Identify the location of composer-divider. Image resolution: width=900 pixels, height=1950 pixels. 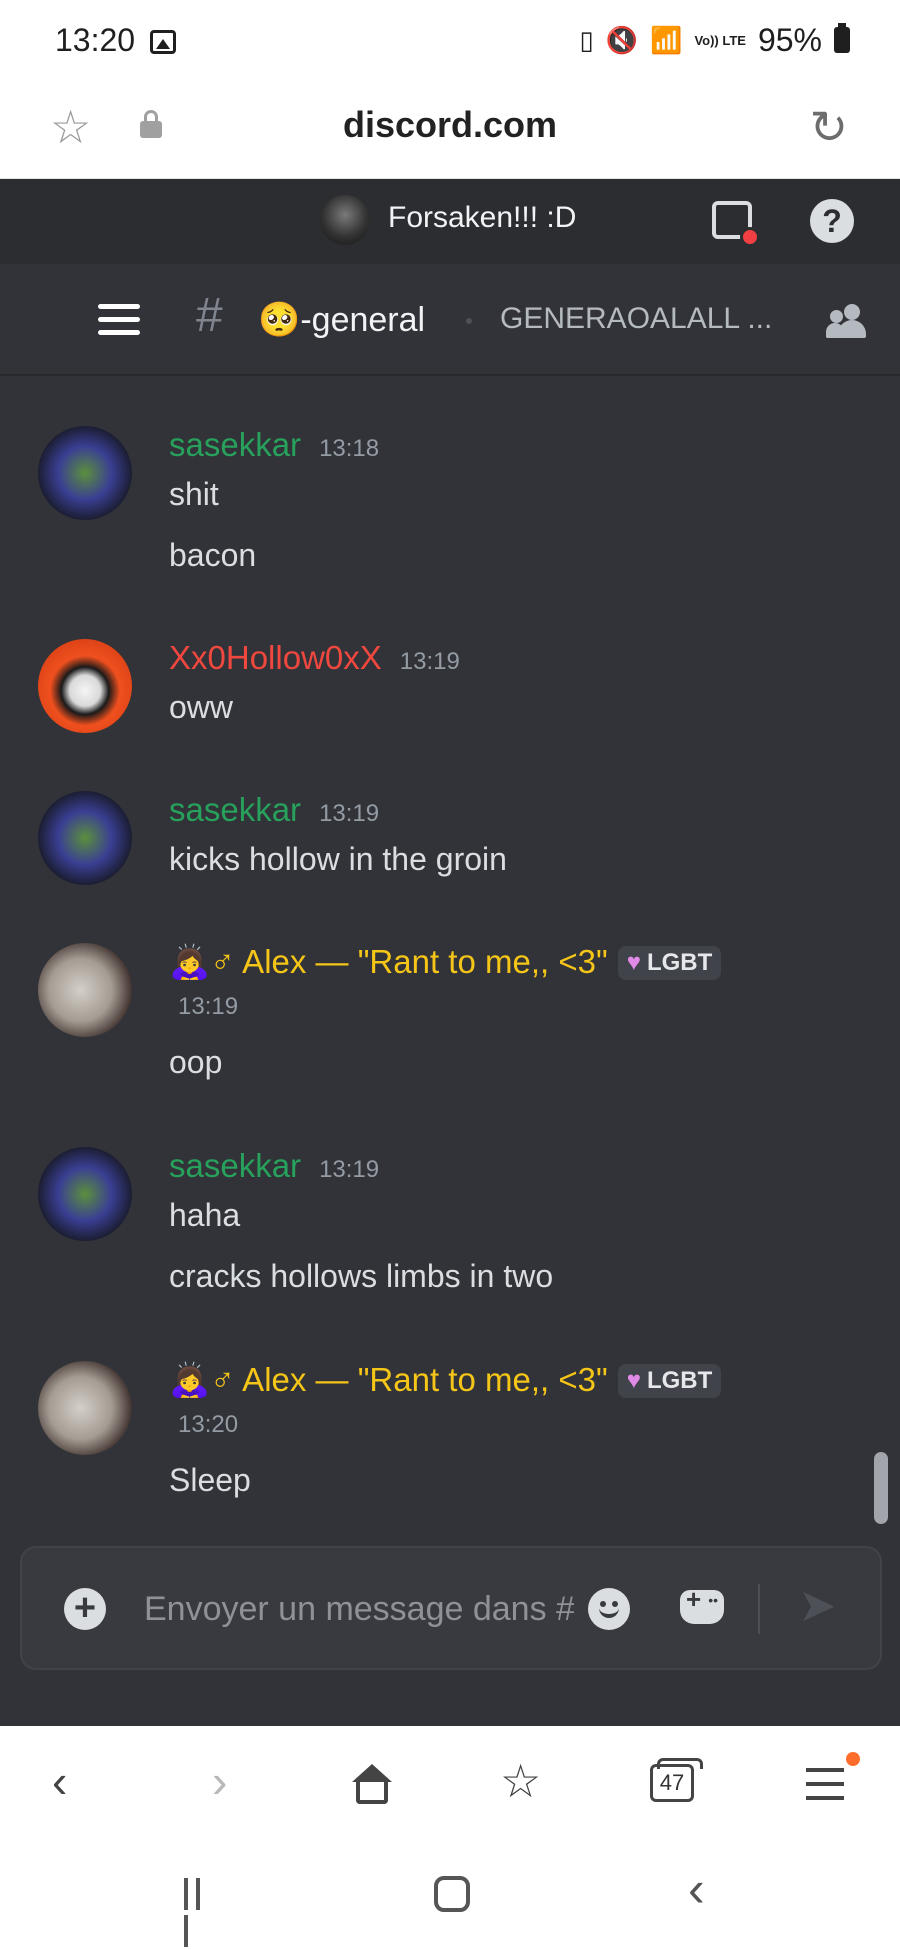
(759, 1609).